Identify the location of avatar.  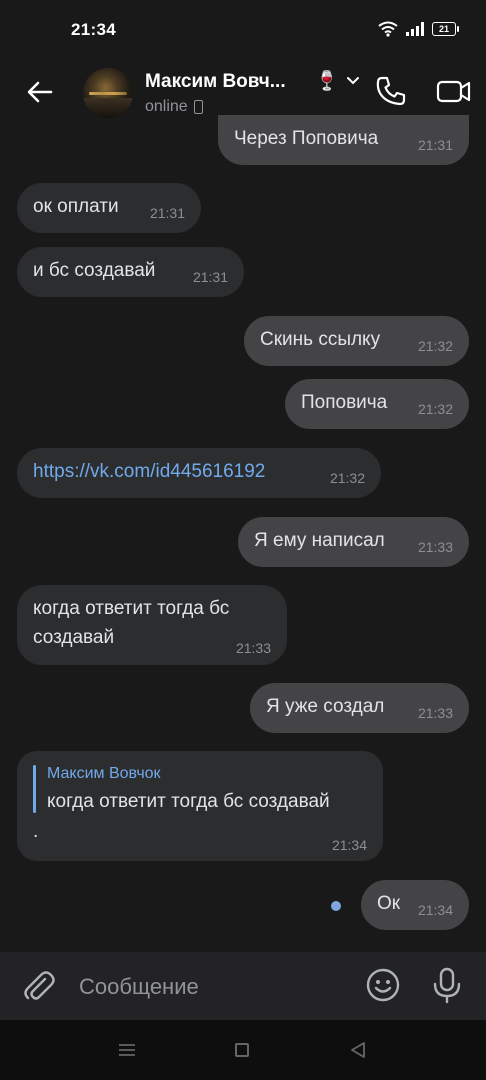
(108, 93).